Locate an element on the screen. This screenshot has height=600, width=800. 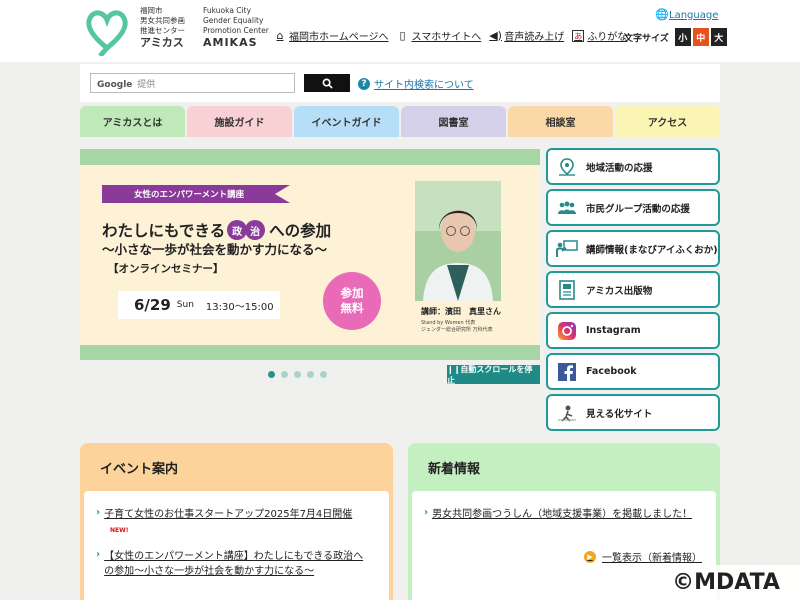
slide-title-part: への参加 is located at coordinates (300, 231).